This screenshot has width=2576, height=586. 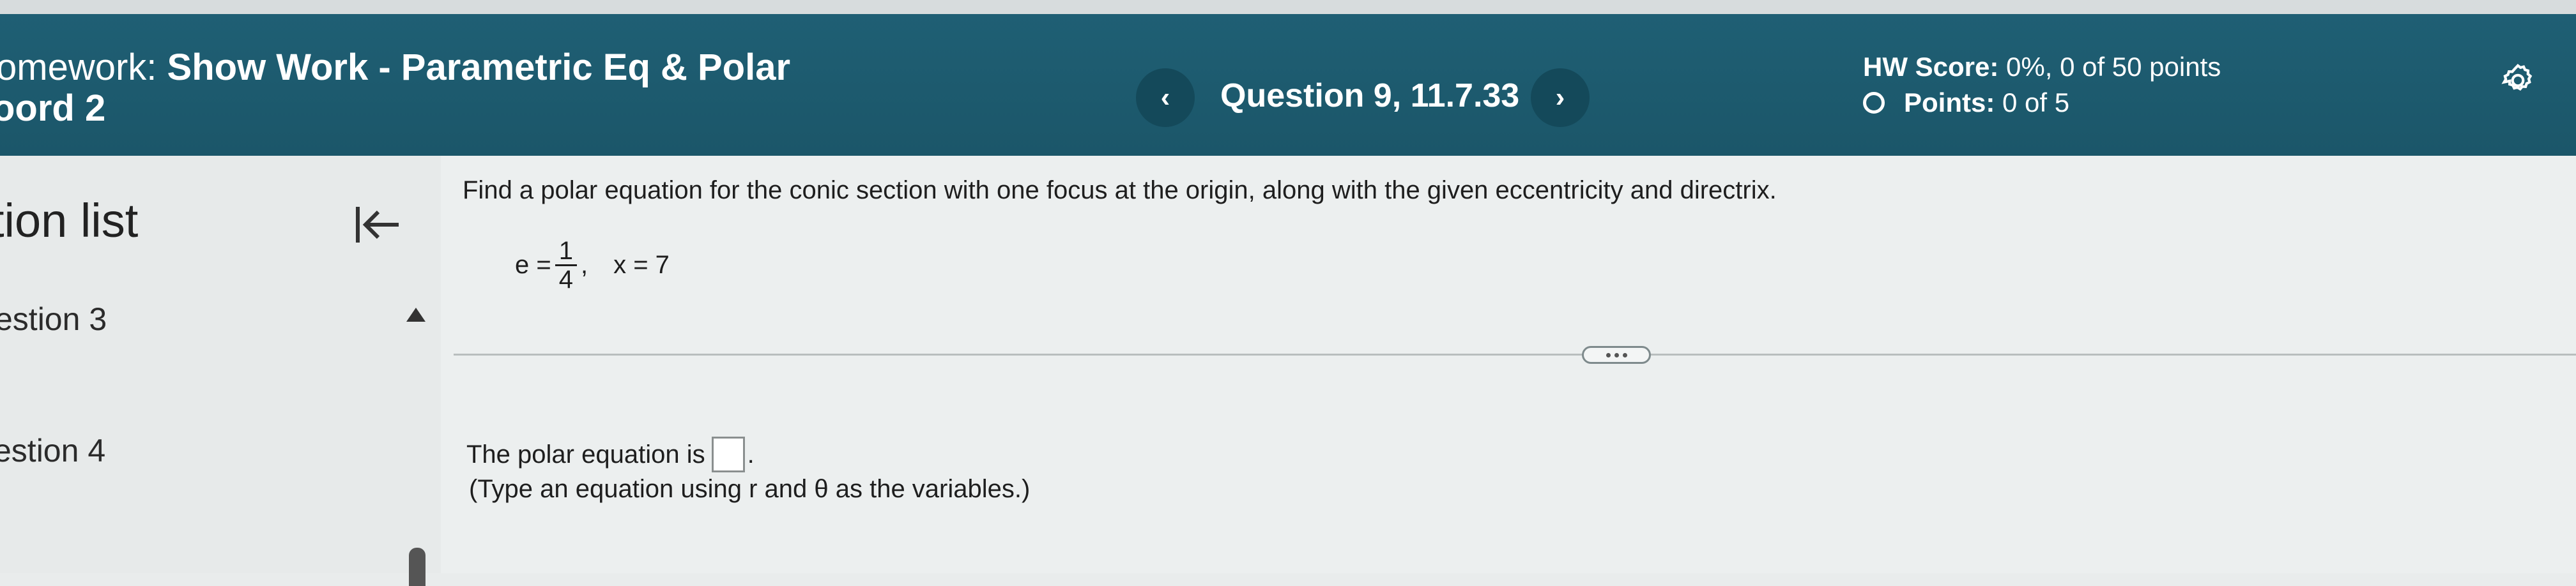 What do you see at coordinates (2036, 102) in the screenshot?
I see `points-value: 0 of 5` at bounding box center [2036, 102].